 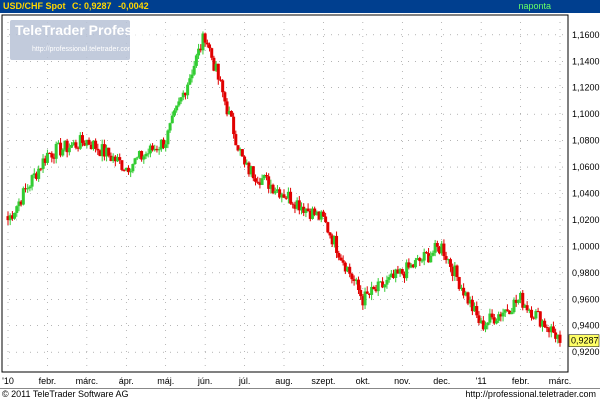 I want to click on x-tick-label: jún., so click(x=205, y=381).